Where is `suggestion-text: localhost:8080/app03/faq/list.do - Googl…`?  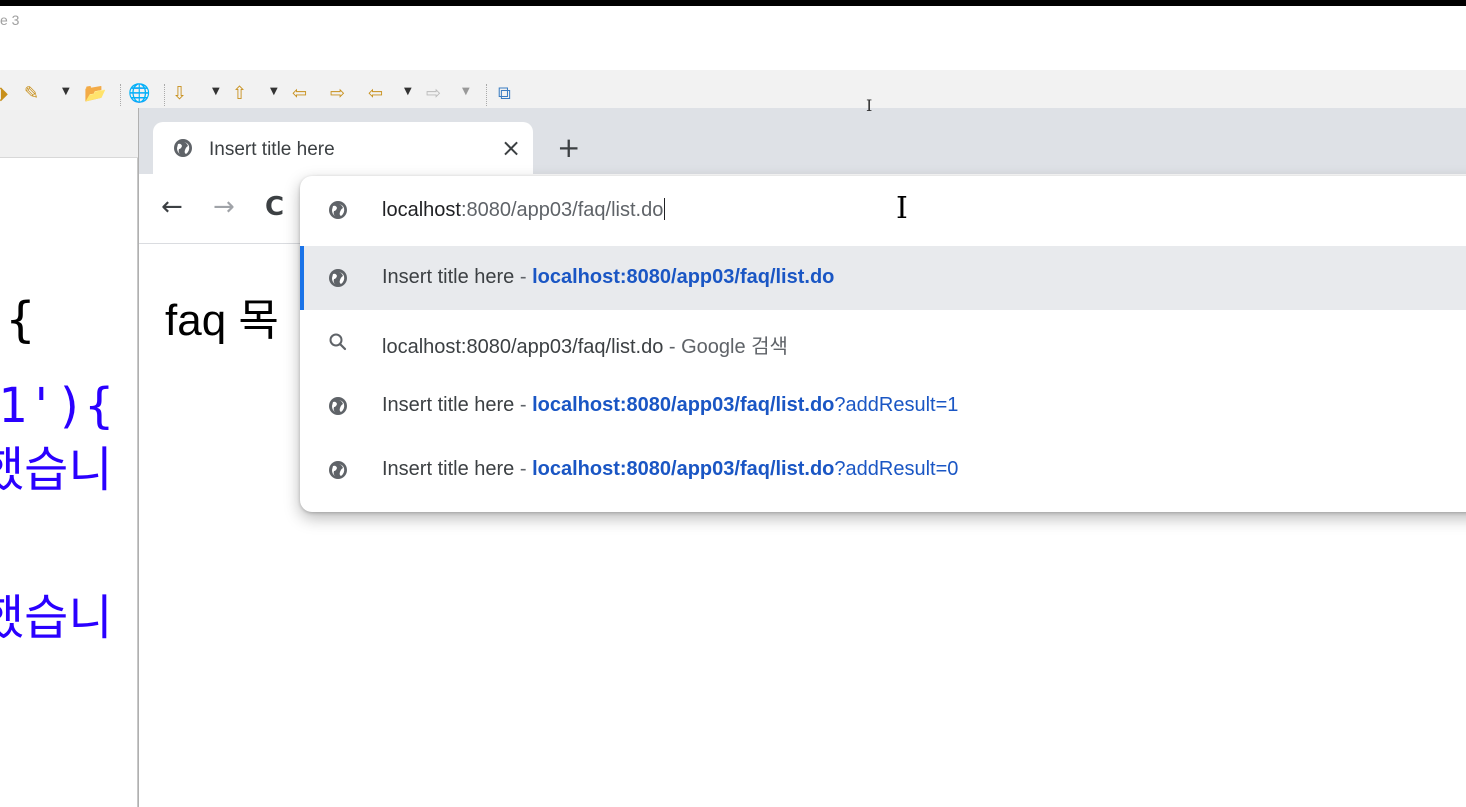 suggestion-text: localhost:8080/app03/faq/list.do - Googl… is located at coordinates (585, 344).